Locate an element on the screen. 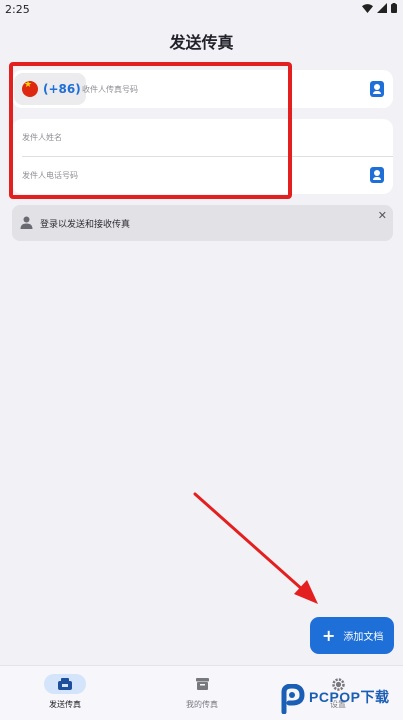 Image resolution: width=403 pixels, height=720 pixels. fax-send-icon is located at coordinates (65, 684).